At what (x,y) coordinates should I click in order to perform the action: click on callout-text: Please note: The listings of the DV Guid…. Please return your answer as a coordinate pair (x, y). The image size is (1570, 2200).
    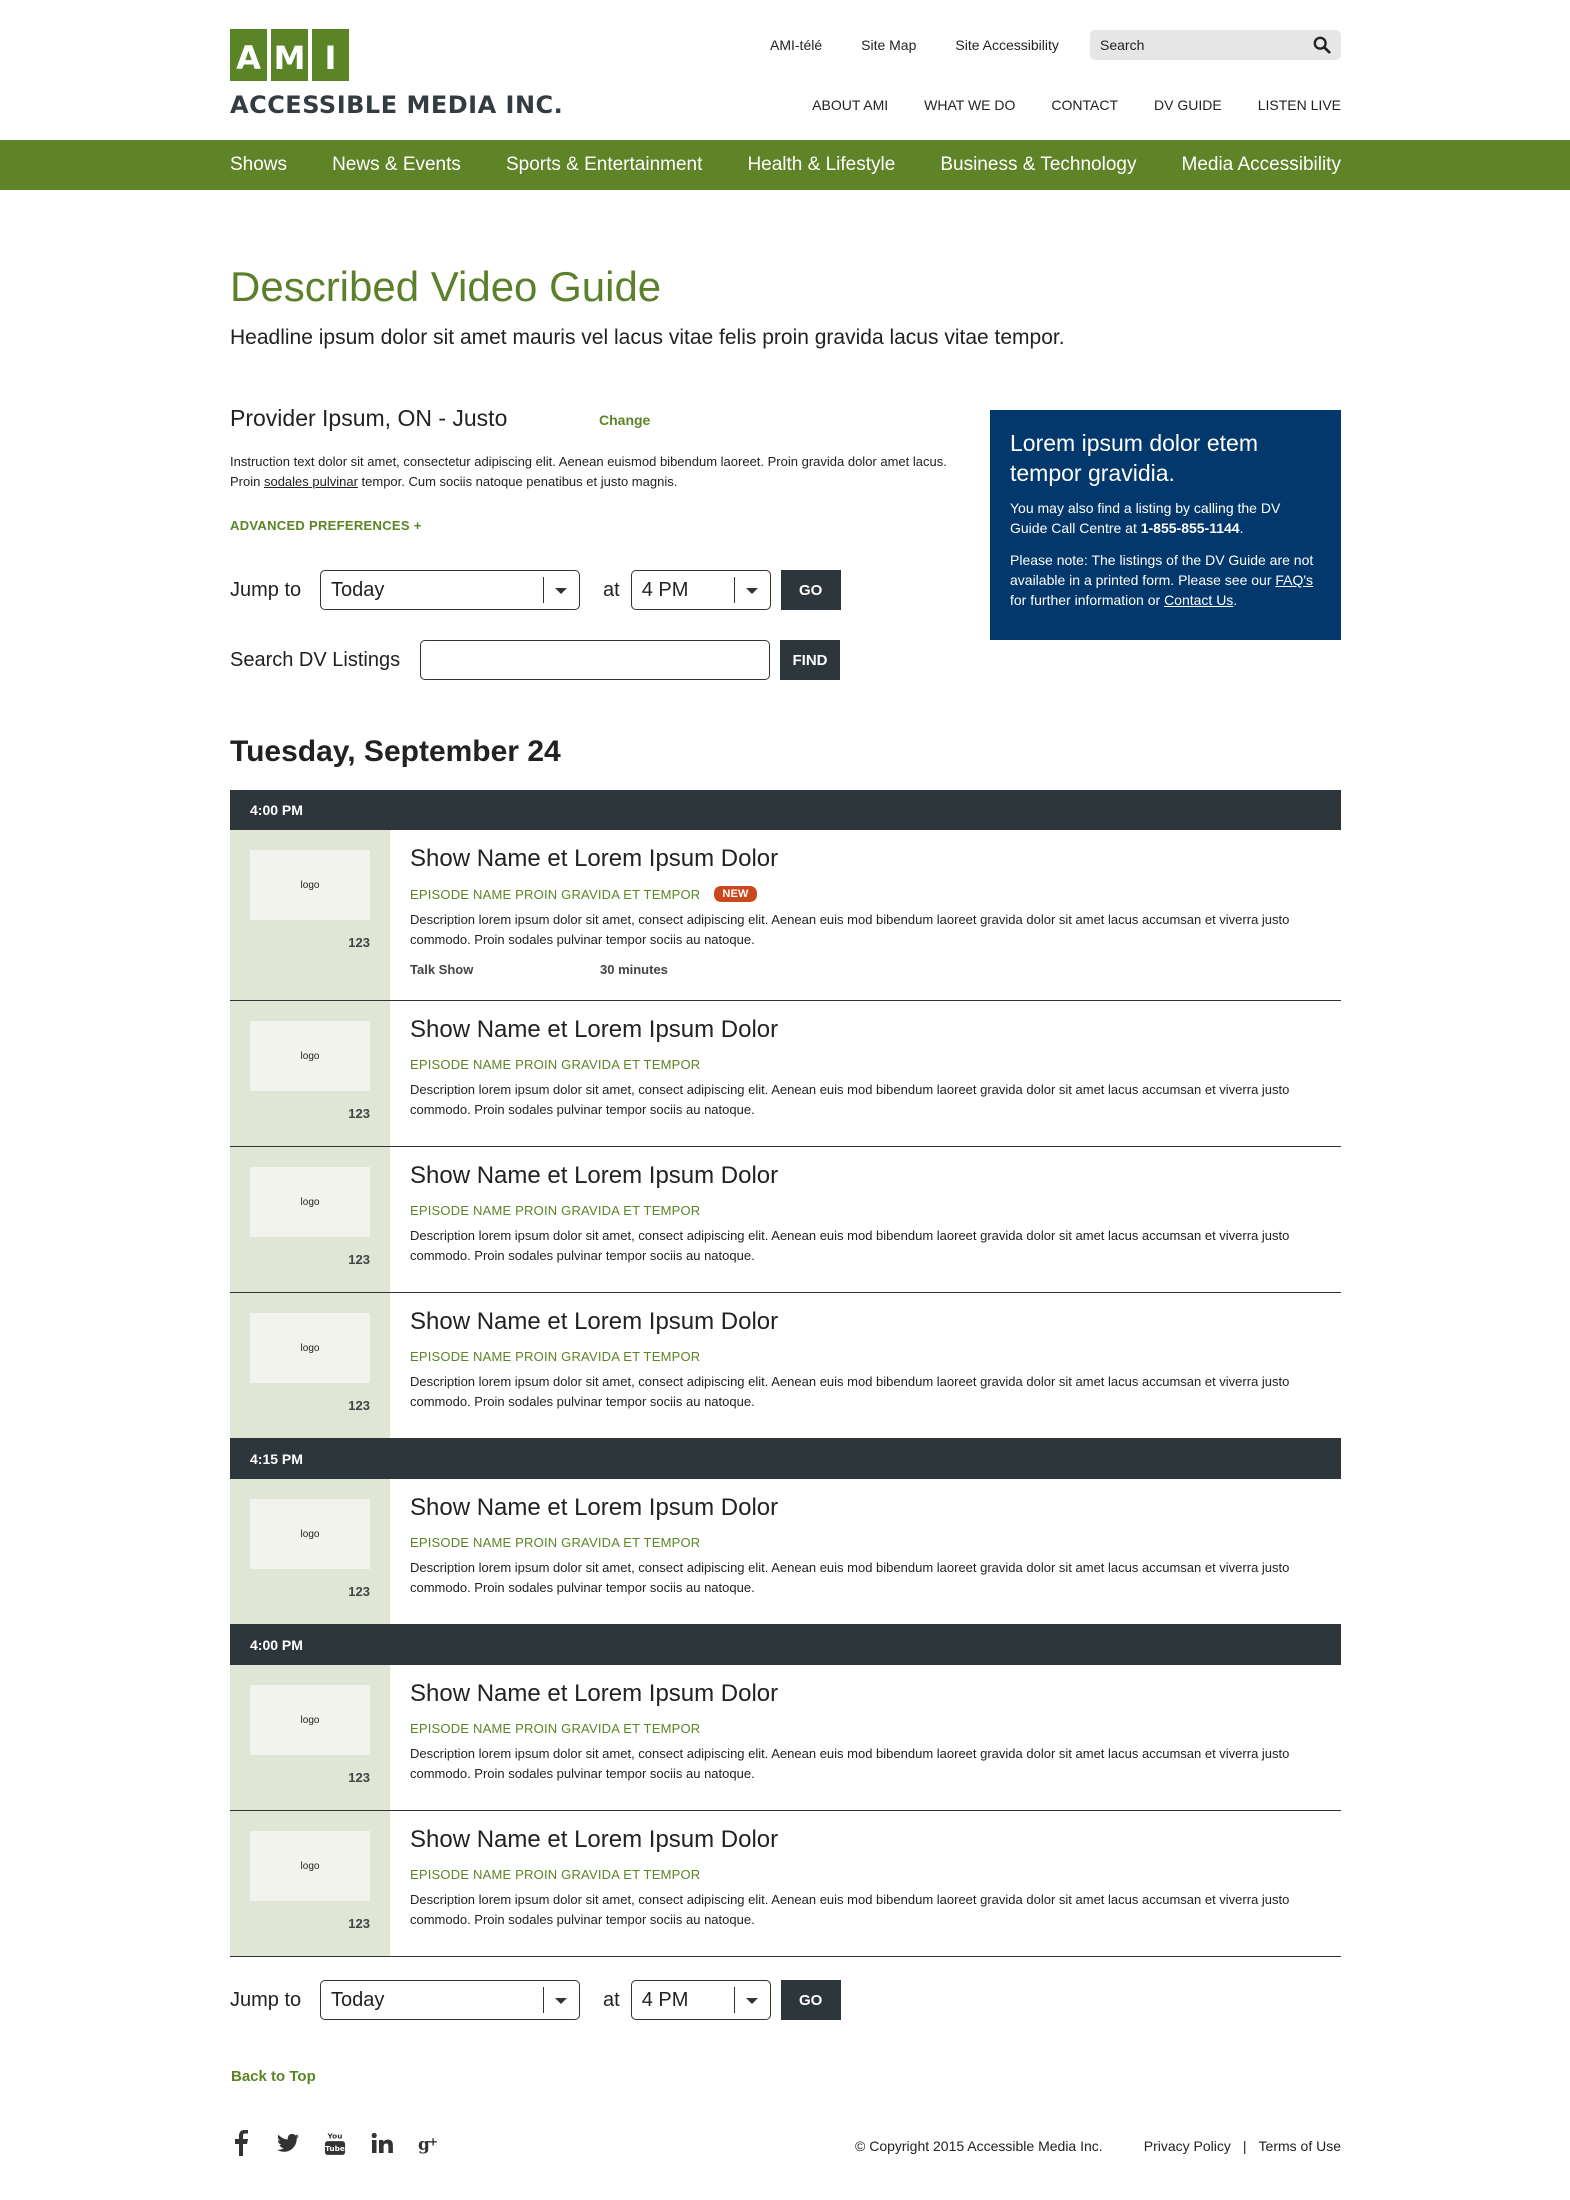
    Looking at the image, I should click on (1162, 570).